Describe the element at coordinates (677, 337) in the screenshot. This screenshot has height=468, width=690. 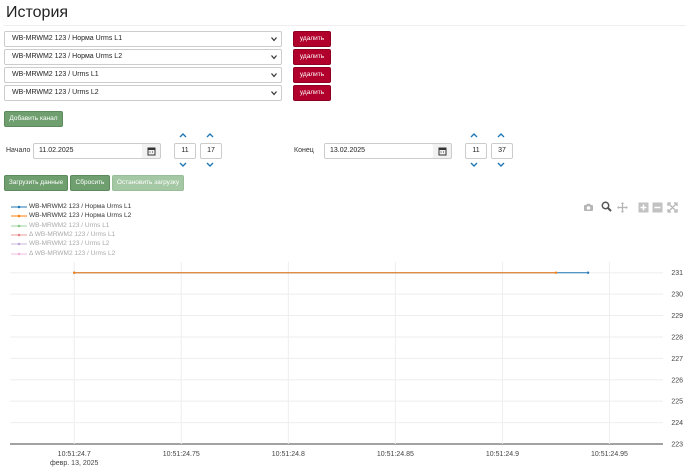
I see `y-tick-label: 228` at that location.